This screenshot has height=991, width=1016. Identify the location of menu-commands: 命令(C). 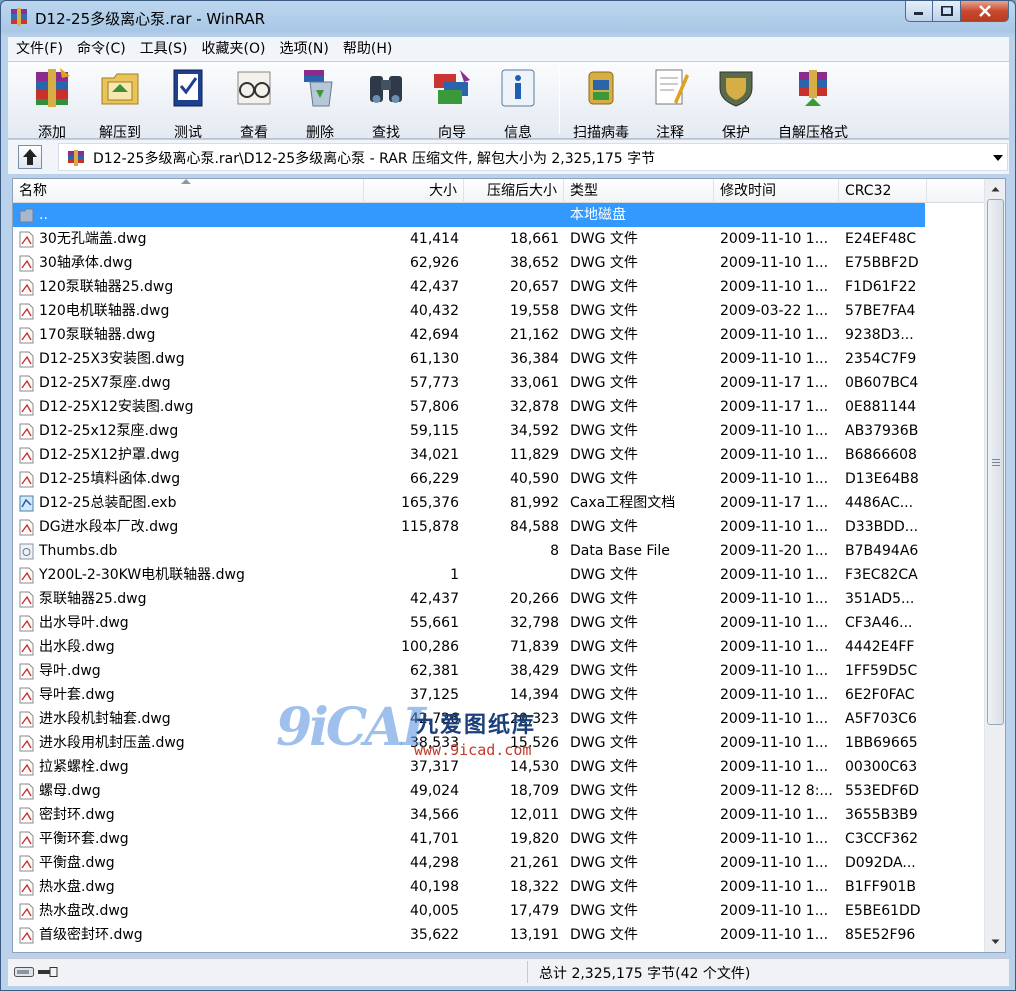
(100, 49).